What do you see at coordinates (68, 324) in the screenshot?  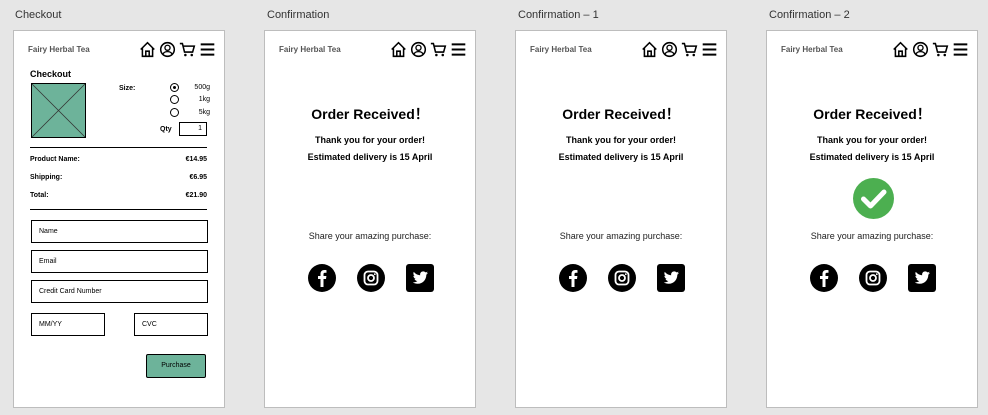 I see `expiry-field: MM/YY` at bounding box center [68, 324].